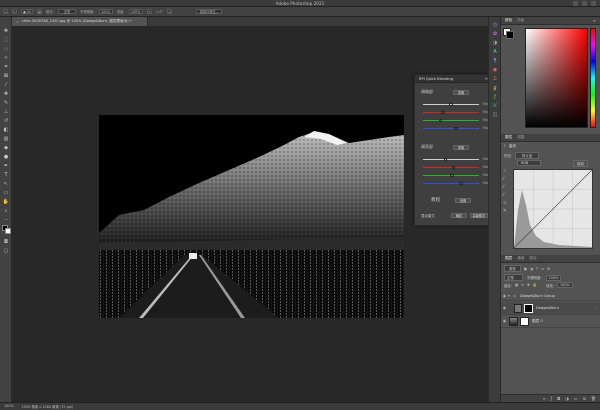 This screenshot has height=410, width=600. What do you see at coordinates (66, 11) in the screenshot?
I see `mode-select: 正常` at bounding box center [66, 11].